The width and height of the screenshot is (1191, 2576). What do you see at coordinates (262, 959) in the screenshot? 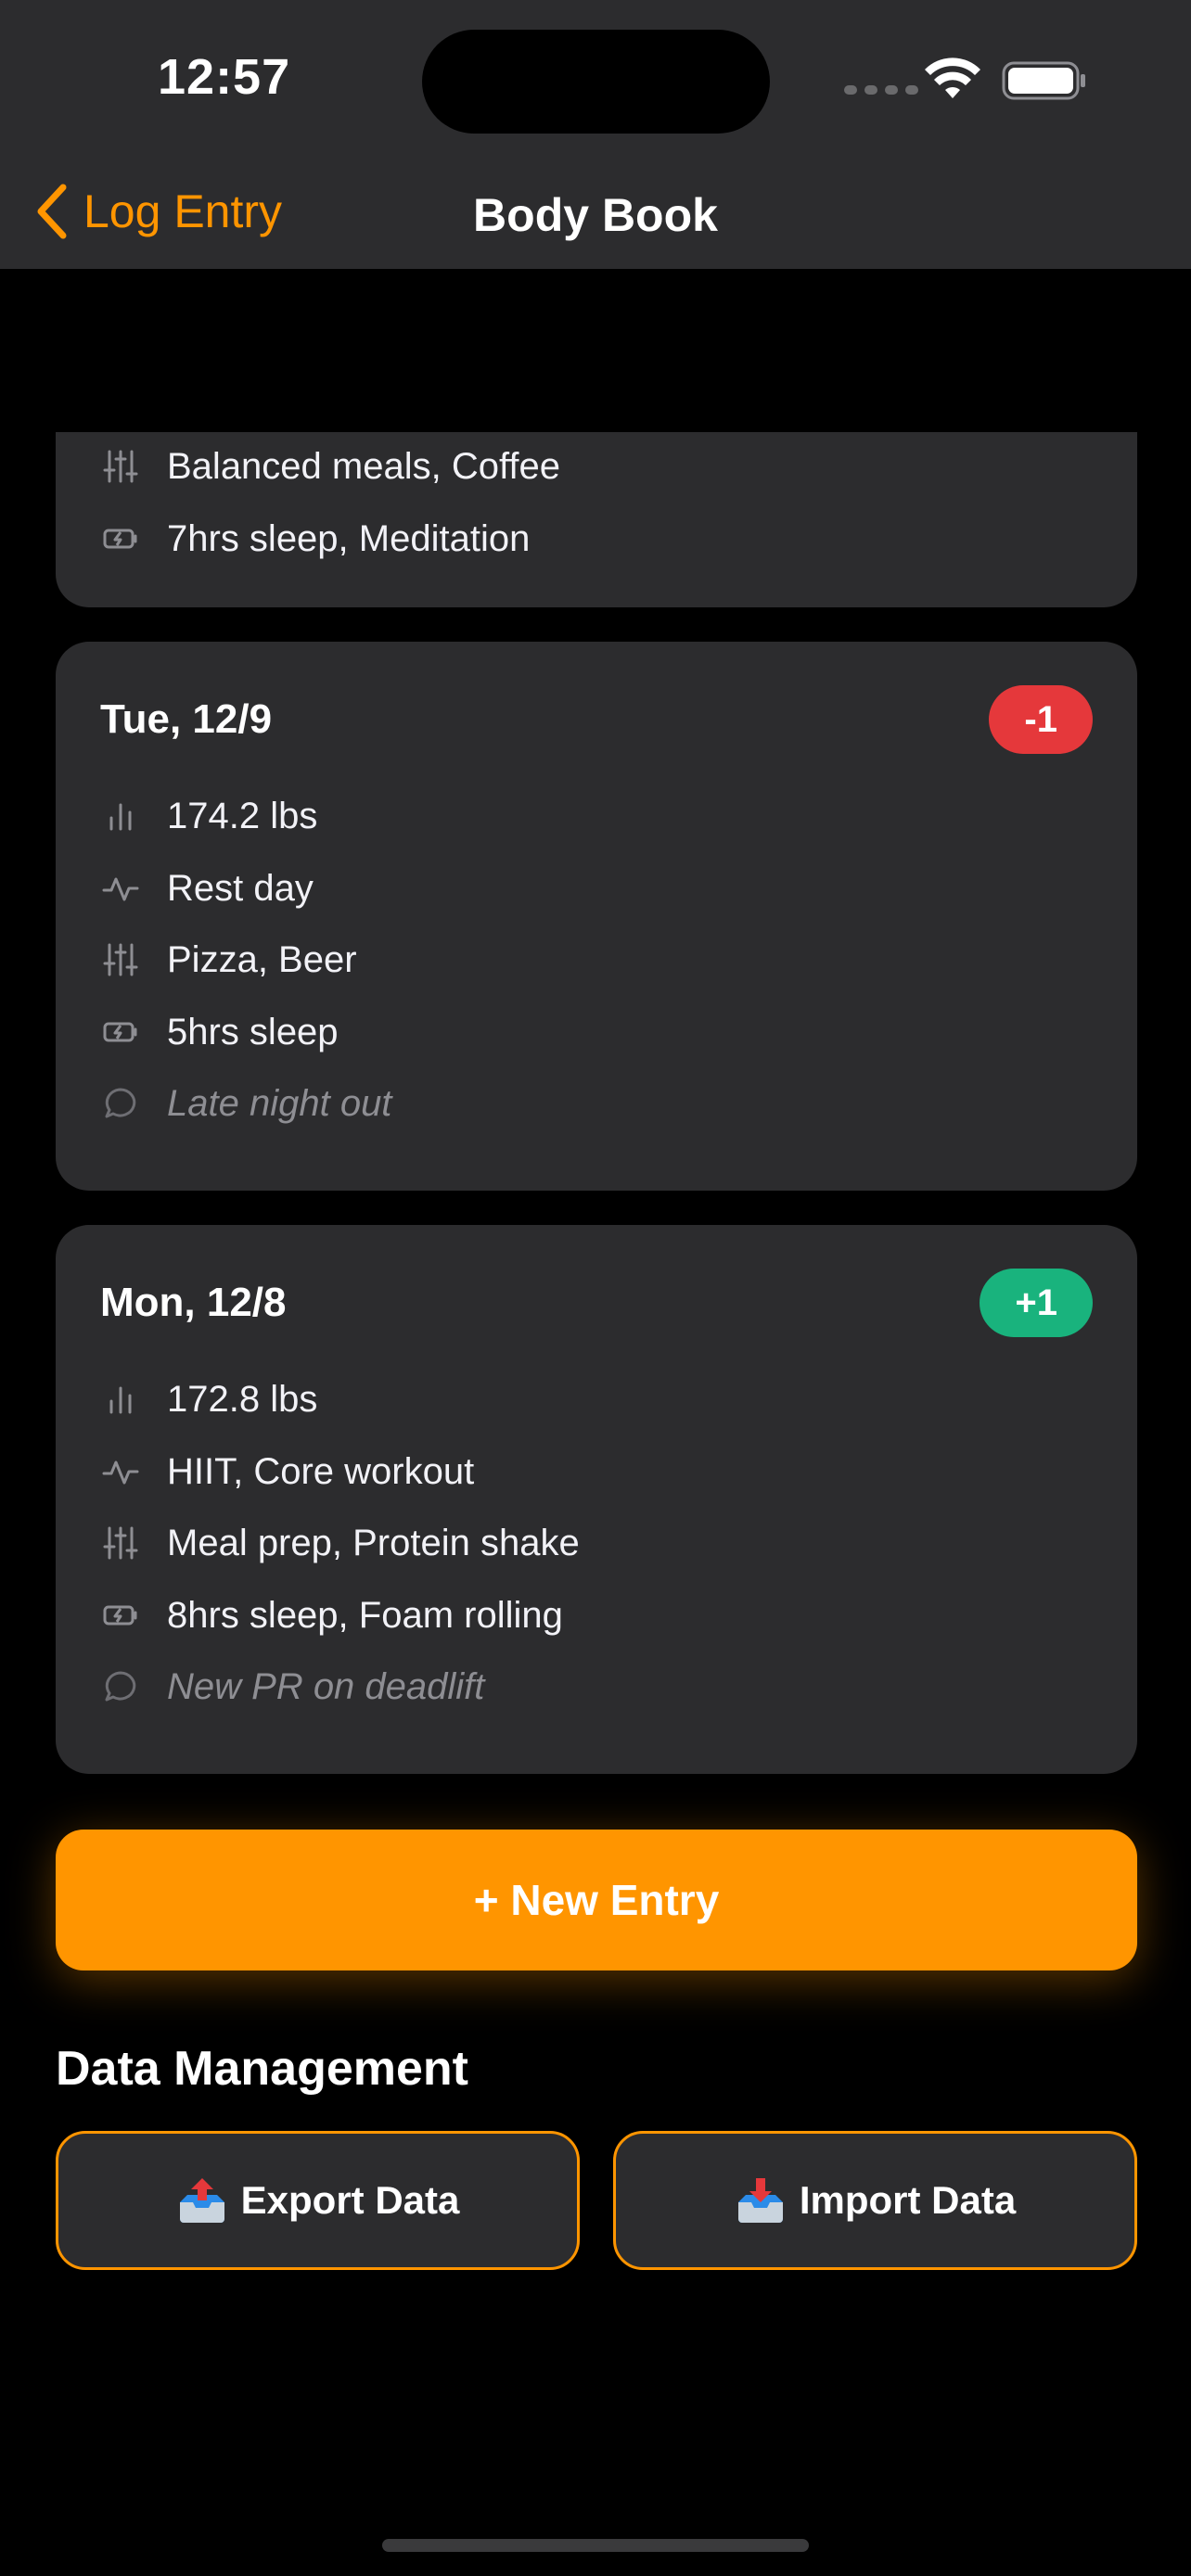
I see `food-text: Pizza, Beer` at bounding box center [262, 959].